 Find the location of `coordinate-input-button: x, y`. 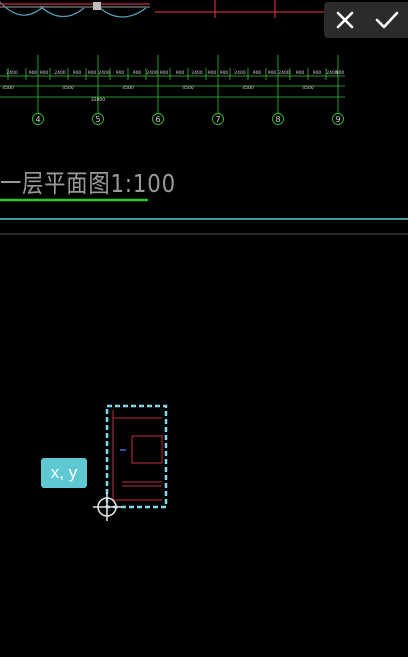

coordinate-input-button: x, y is located at coordinates (64, 473).